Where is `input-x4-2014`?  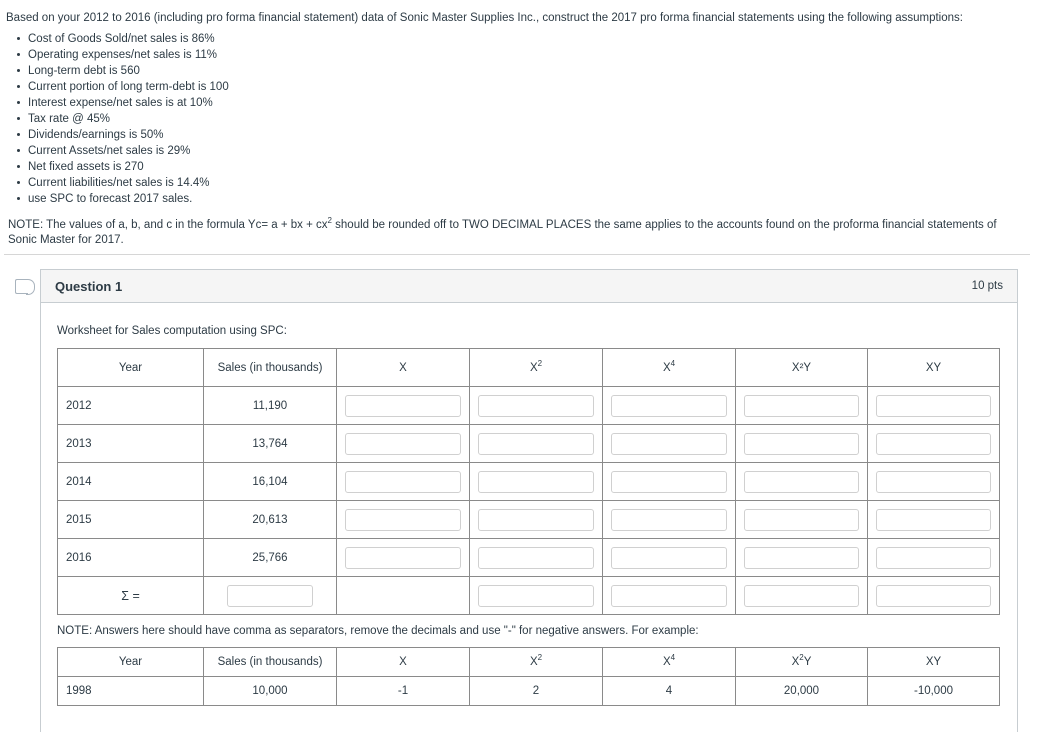 input-x4-2014 is located at coordinates (669, 481).